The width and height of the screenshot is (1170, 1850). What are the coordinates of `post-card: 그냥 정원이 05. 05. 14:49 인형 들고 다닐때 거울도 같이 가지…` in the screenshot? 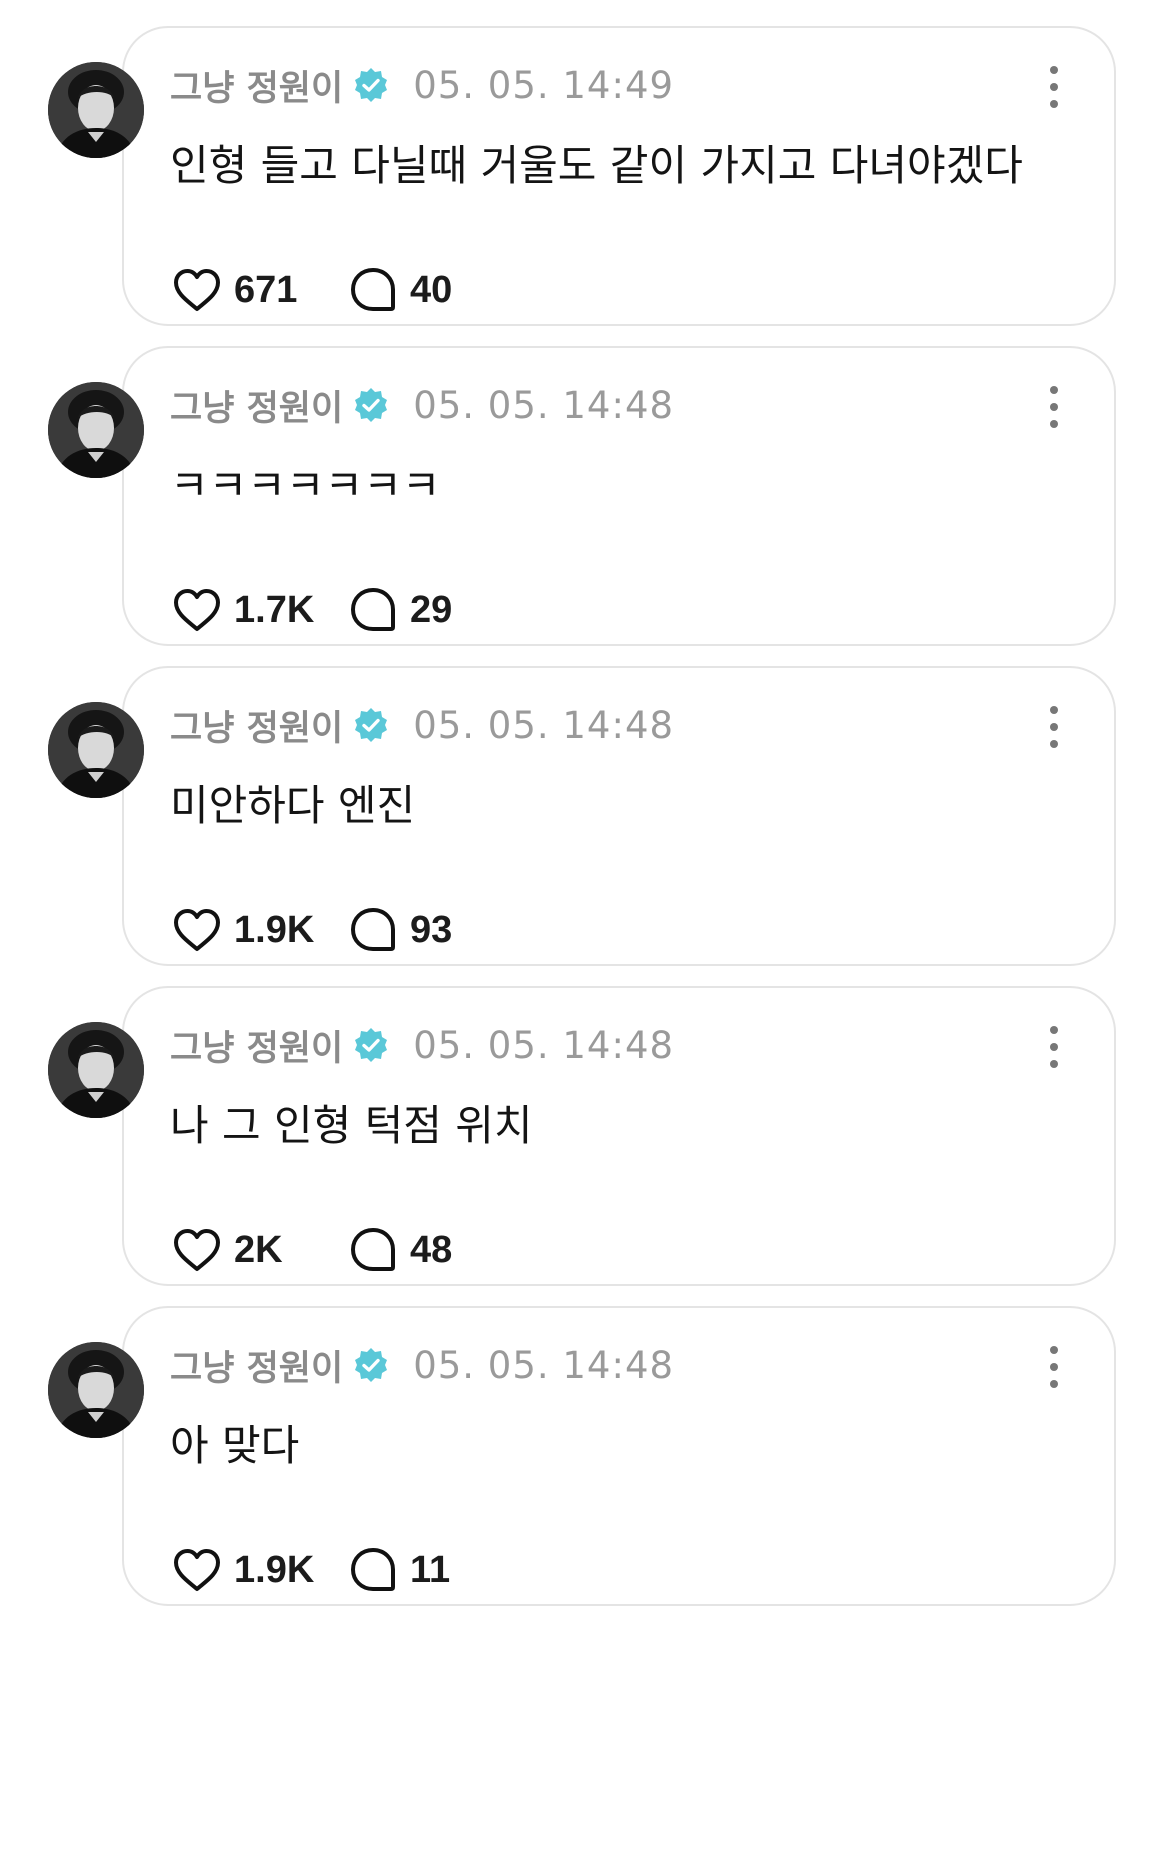 It's located at (619, 176).